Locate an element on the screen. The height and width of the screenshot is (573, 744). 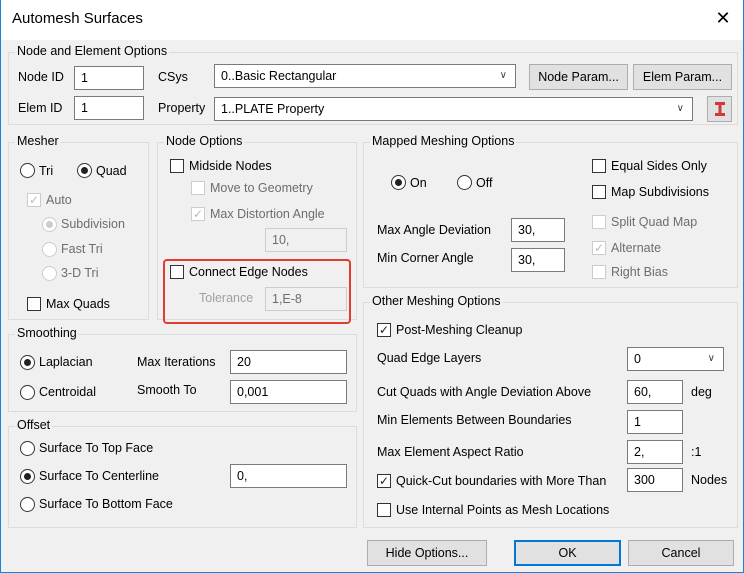
min-corner-angle-label: Min Corner Angle is located at coordinates (425, 258).